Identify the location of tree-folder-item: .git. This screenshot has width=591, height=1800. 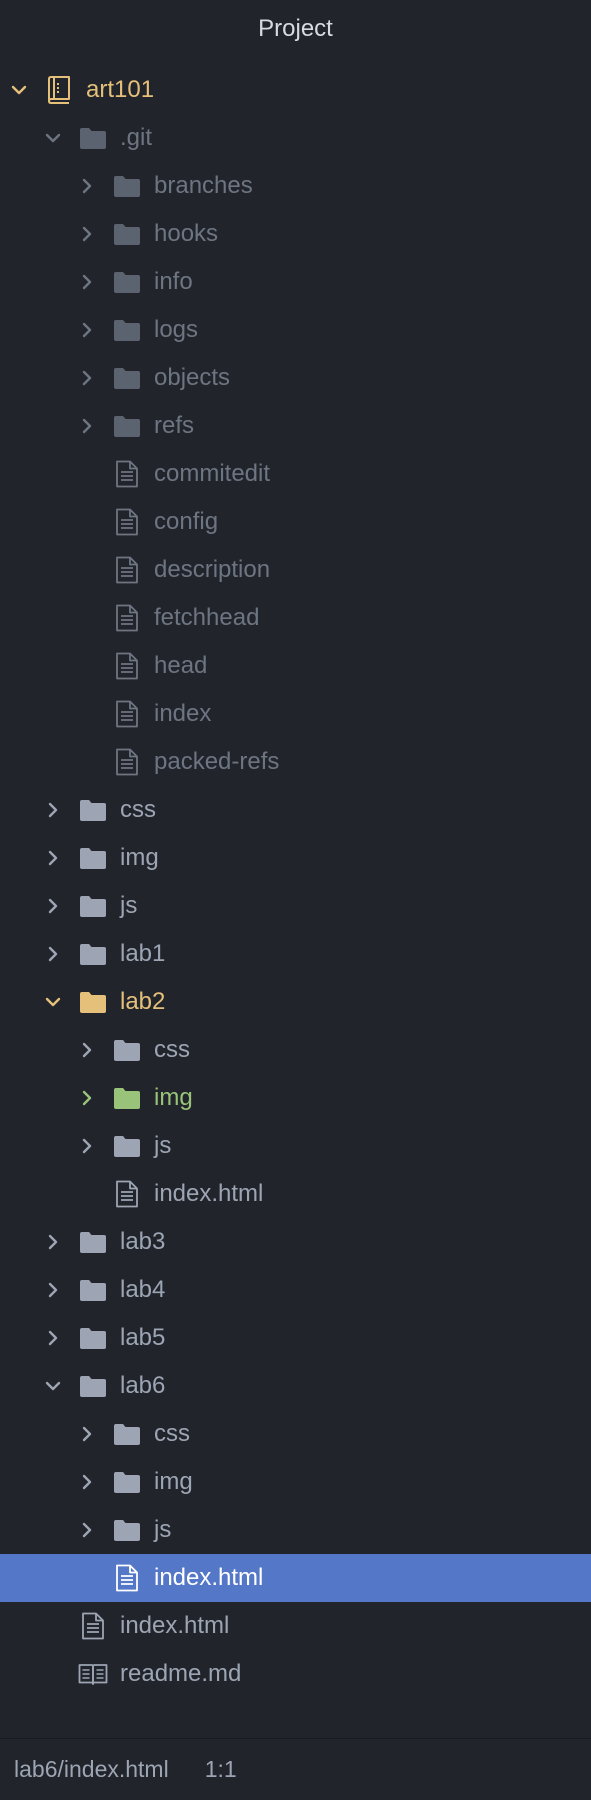
(295, 138).